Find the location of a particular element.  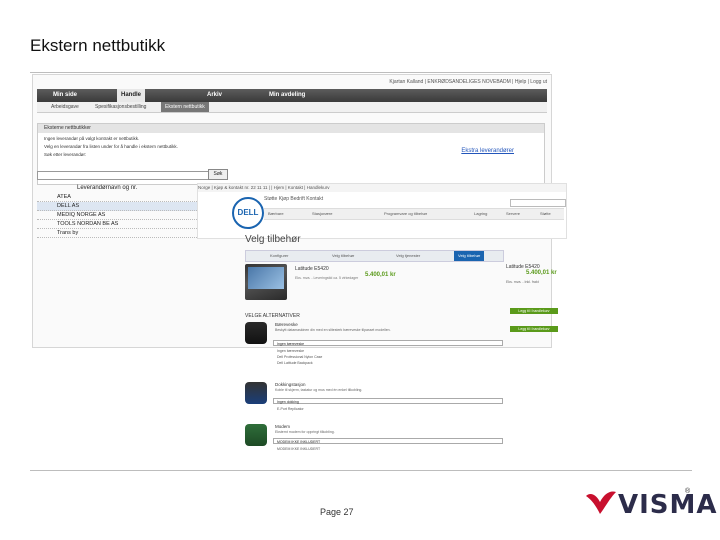

title-divider is located at coordinates (290, 72).